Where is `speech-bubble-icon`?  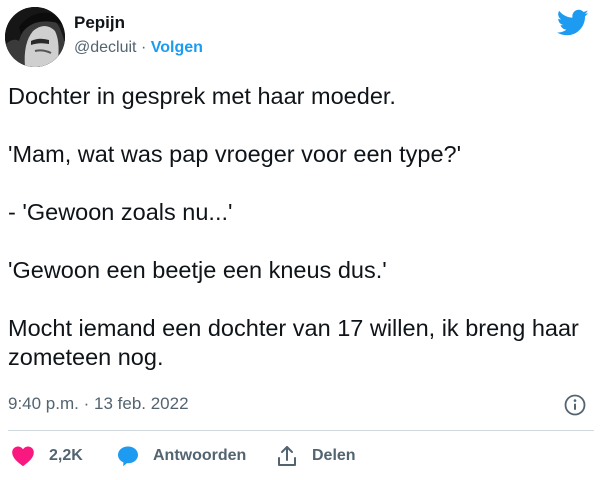 speech-bubble-icon is located at coordinates (128, 456).